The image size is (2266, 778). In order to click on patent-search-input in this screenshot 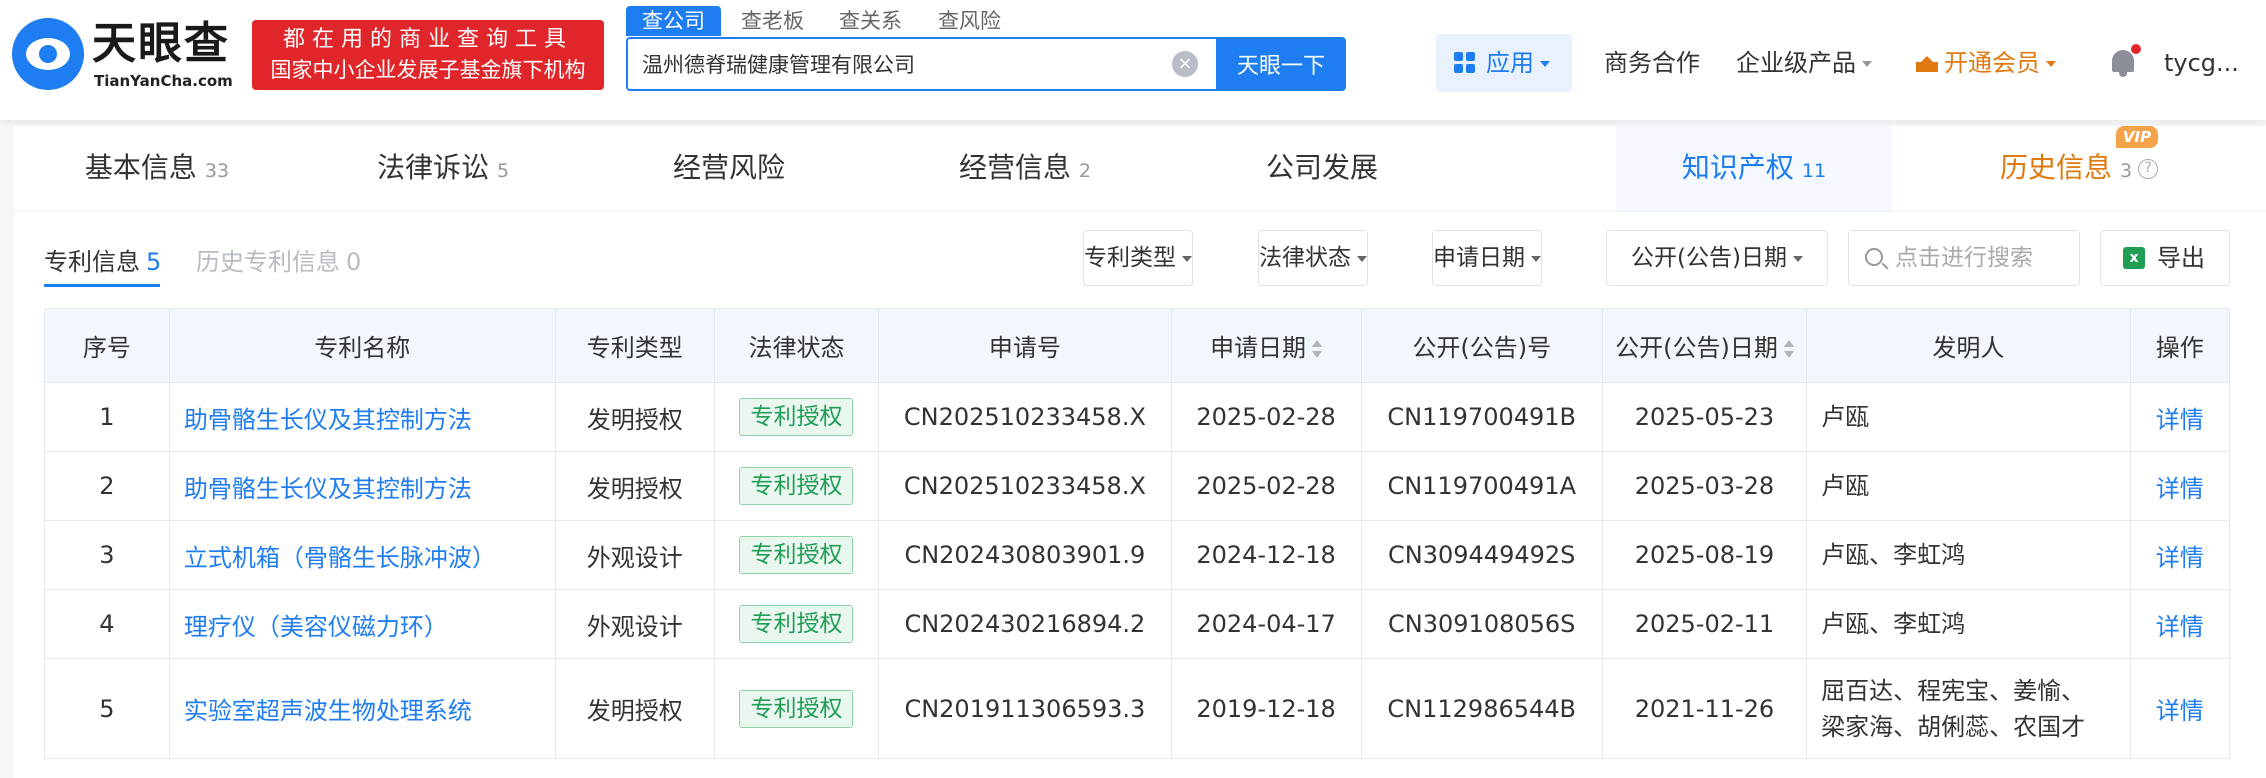, I will do `click(1985, 258)`.